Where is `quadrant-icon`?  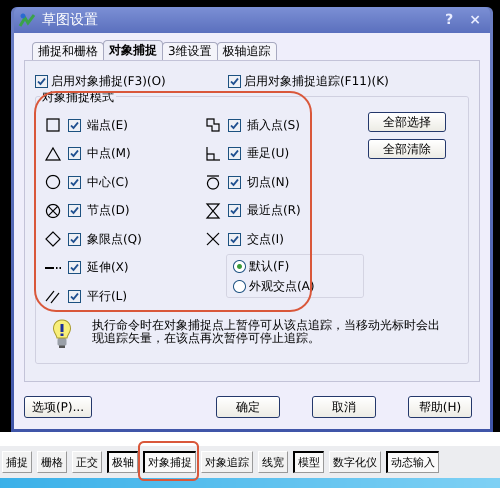
quadrant-icon is located at coordinates (53, 239).